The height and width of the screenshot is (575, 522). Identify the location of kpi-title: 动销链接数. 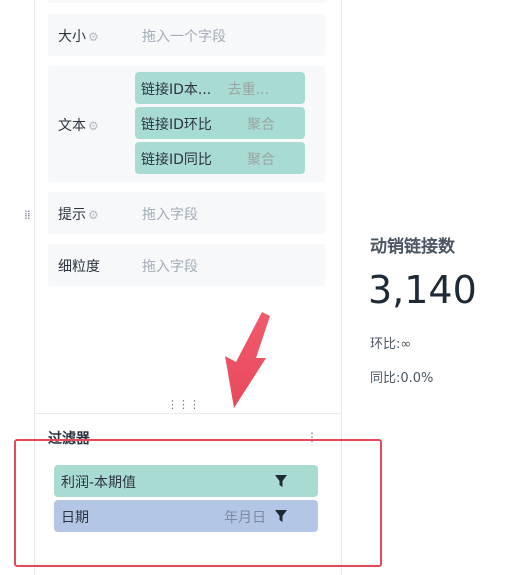
(412, 247).